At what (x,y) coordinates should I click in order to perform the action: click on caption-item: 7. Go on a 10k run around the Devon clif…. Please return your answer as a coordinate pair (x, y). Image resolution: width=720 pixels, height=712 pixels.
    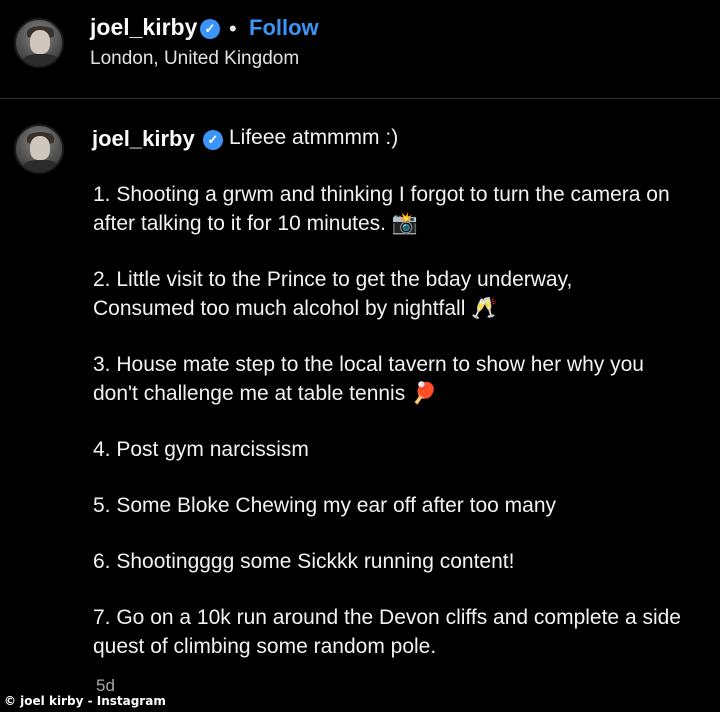
    Looking at the image, I should click on (406, 632).